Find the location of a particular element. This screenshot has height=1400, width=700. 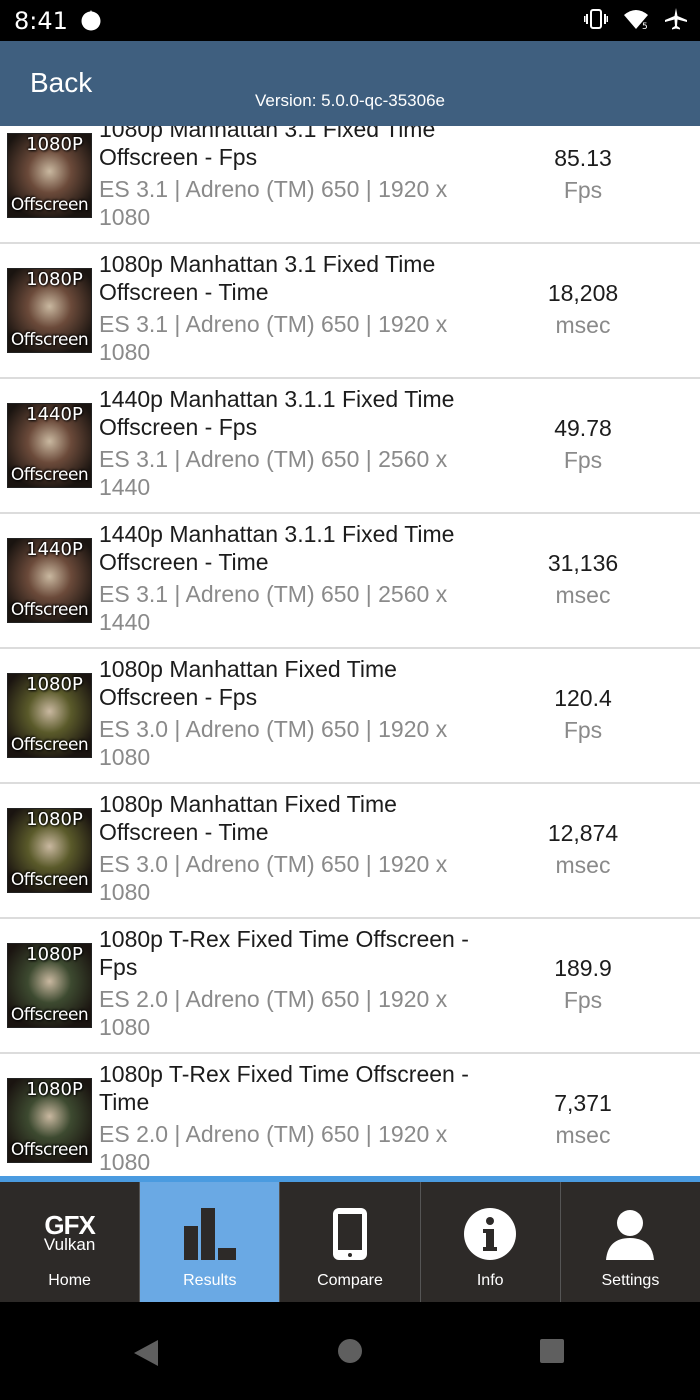

gfx-vulkan-logo: GFX Vulkan is located at coordinates (69, 1232).